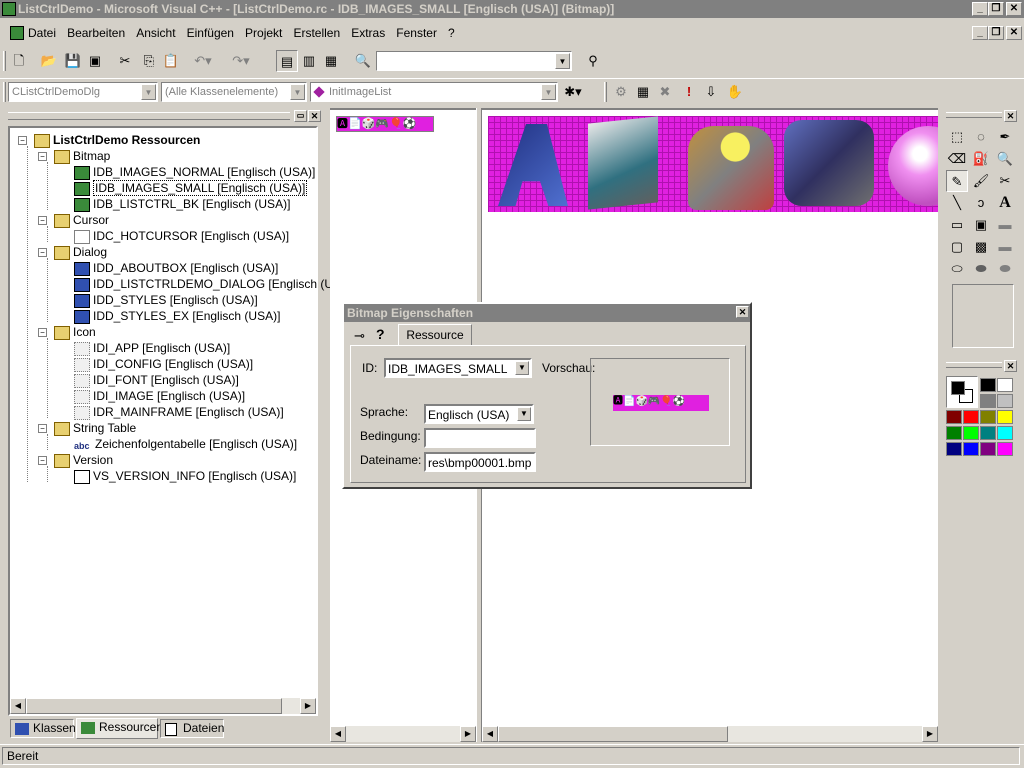  Describe the element at coordinates (981, 269) in the screenshot. I see `filled-ellipse-outline-icon: ⬬` at that location.